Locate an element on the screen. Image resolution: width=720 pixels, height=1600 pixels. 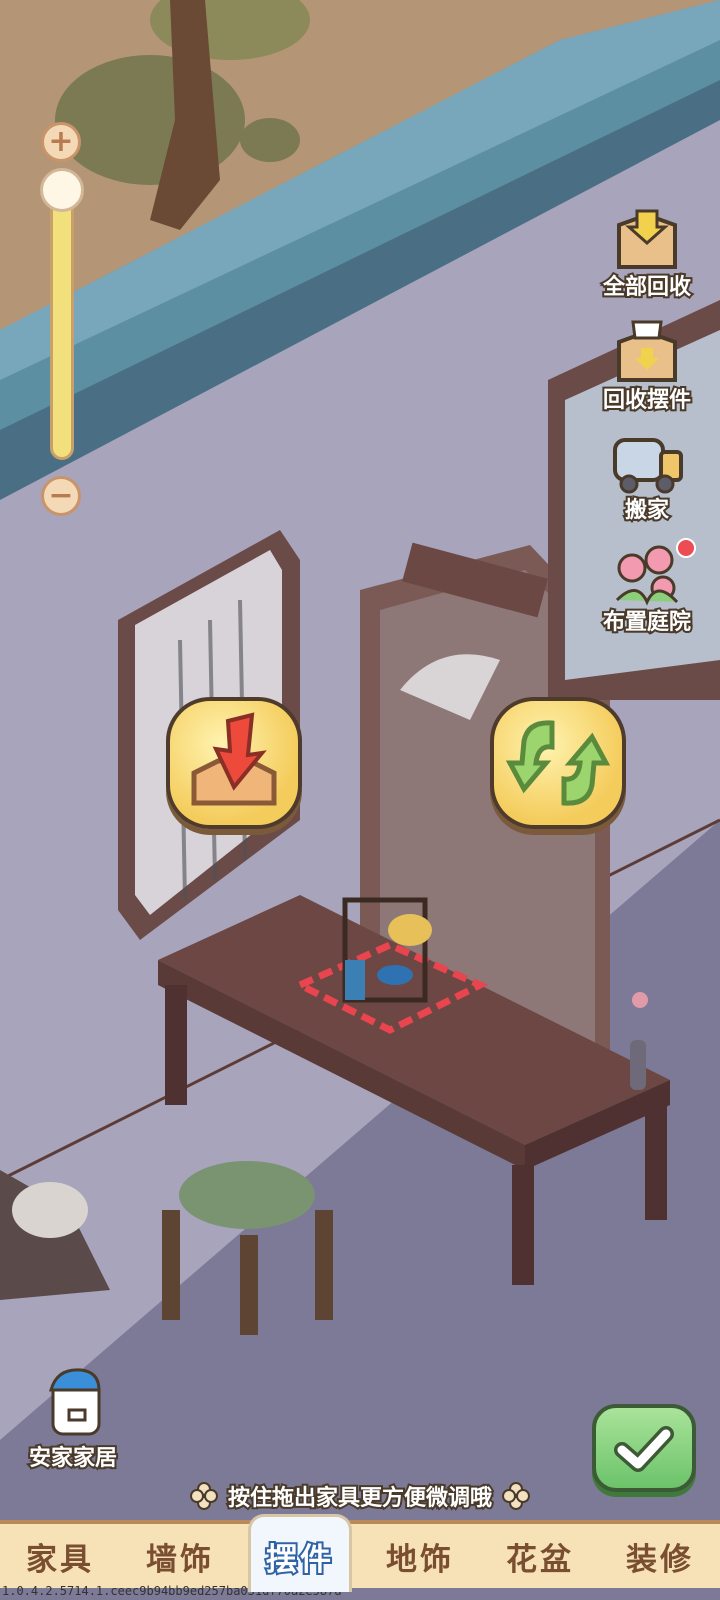
rotate-arrows-icon is located at coordinates (558, 763).